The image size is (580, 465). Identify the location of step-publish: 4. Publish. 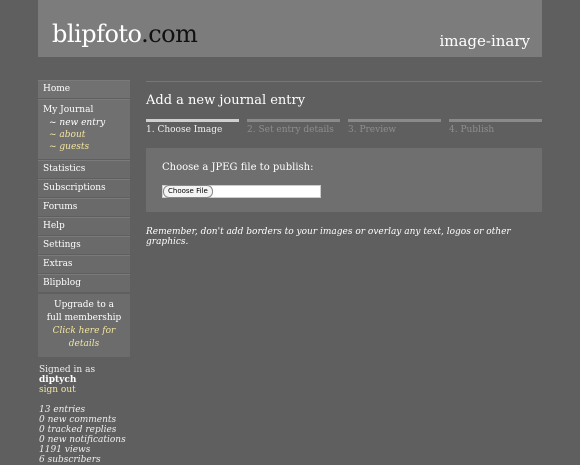
(495, 127).